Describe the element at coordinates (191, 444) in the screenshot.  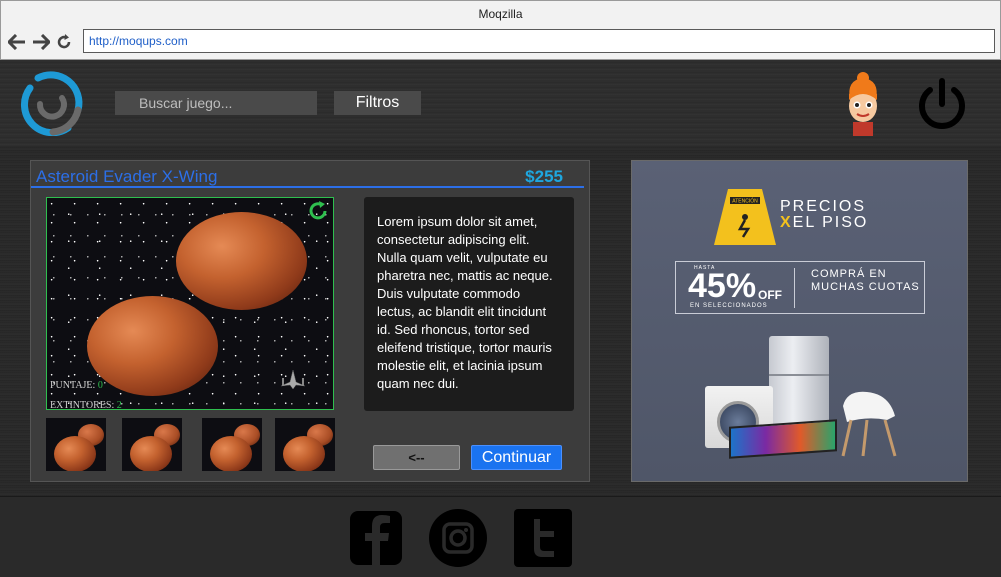
I see `thumbnail-strip` at that location.